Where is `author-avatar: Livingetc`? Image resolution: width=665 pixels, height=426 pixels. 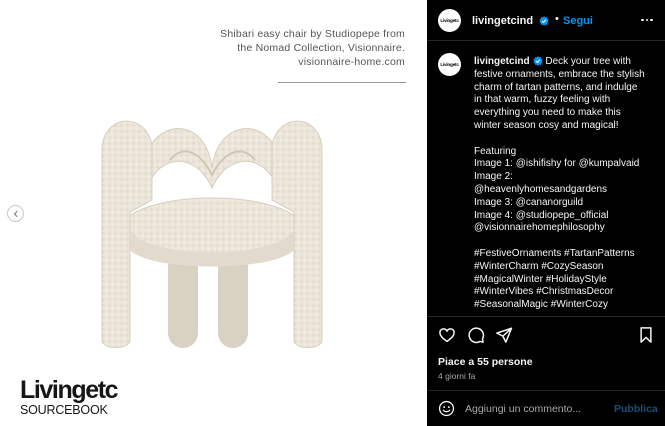 author-avatar: Livingetc is located at coordinates (449, 20).